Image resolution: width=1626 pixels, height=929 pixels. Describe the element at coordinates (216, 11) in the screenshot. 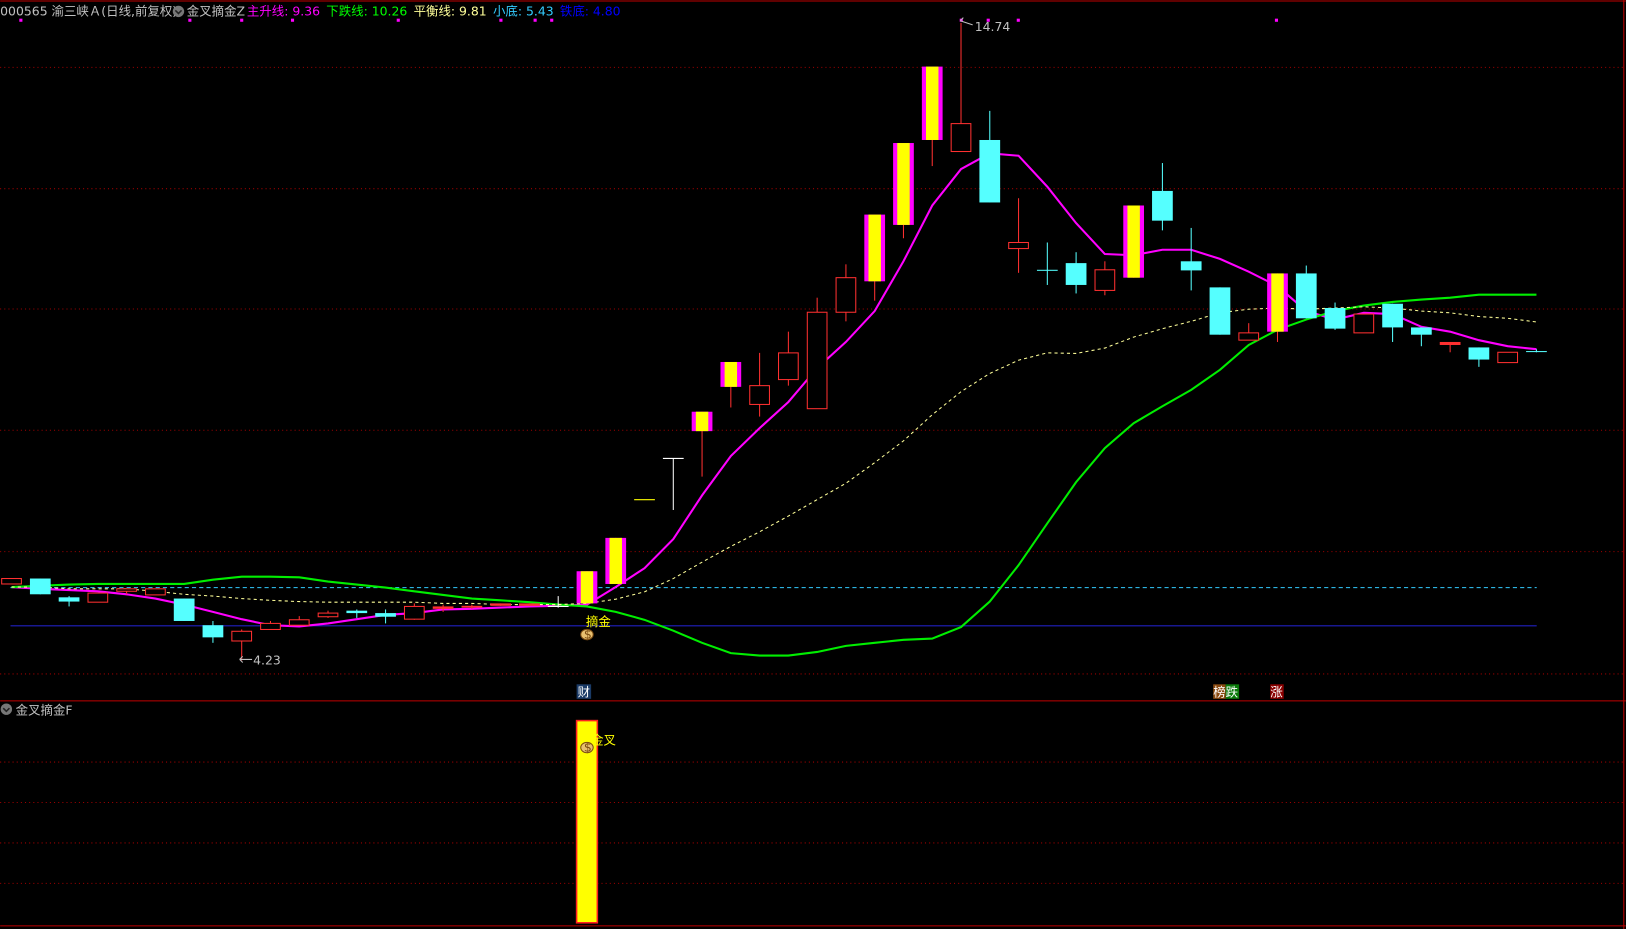

I see `indicator-name: 金叉摘金Z` at that location.